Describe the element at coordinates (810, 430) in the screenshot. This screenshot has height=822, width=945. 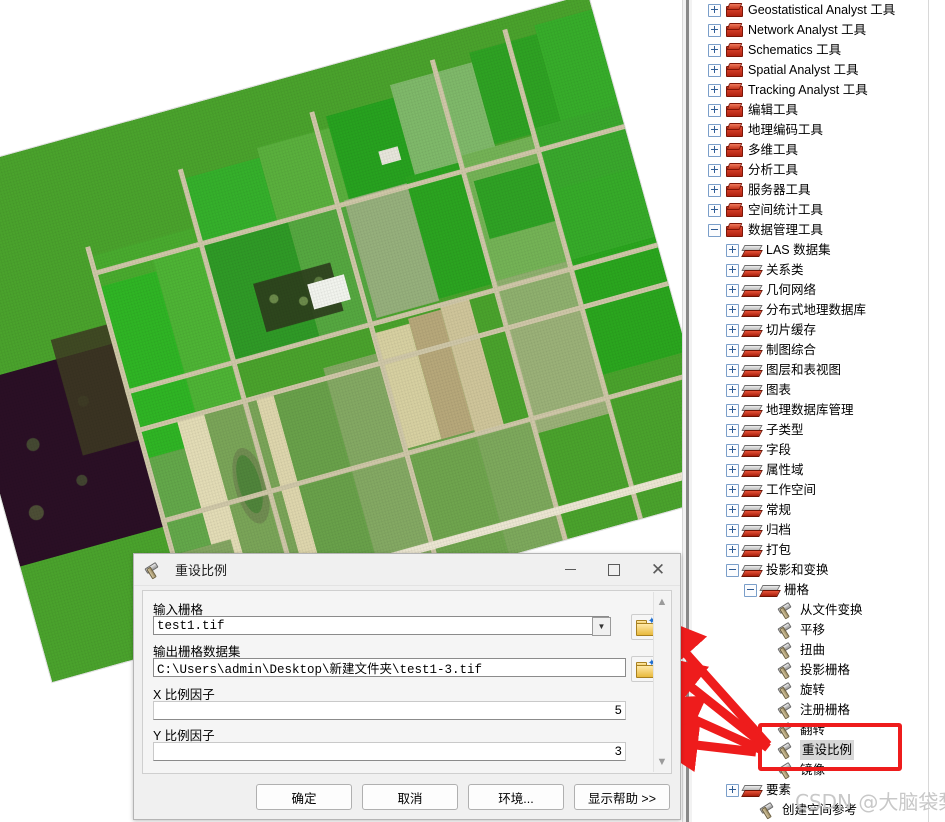
I see `tree-item-21: 子类型` at that location.